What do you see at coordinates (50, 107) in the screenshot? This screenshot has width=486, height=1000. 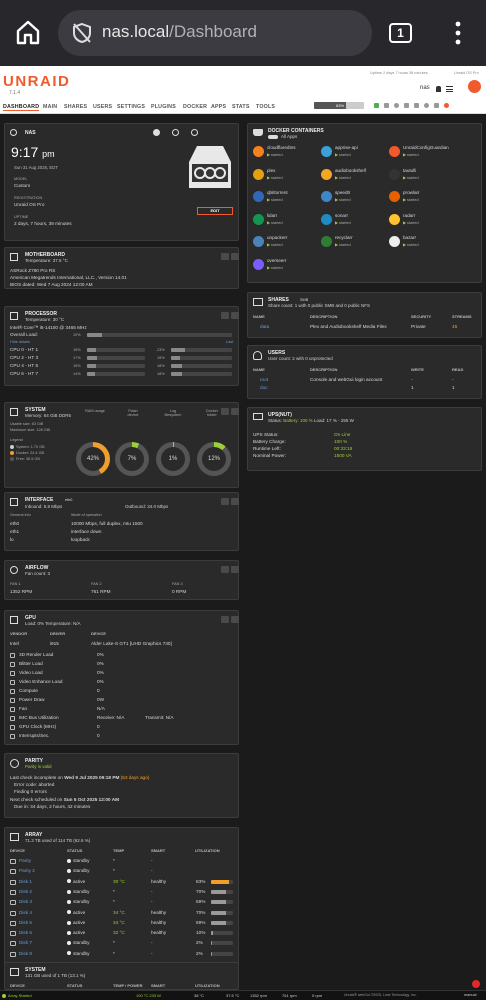 I see `nav-main: MAIN` at bounding box center [50, 107].